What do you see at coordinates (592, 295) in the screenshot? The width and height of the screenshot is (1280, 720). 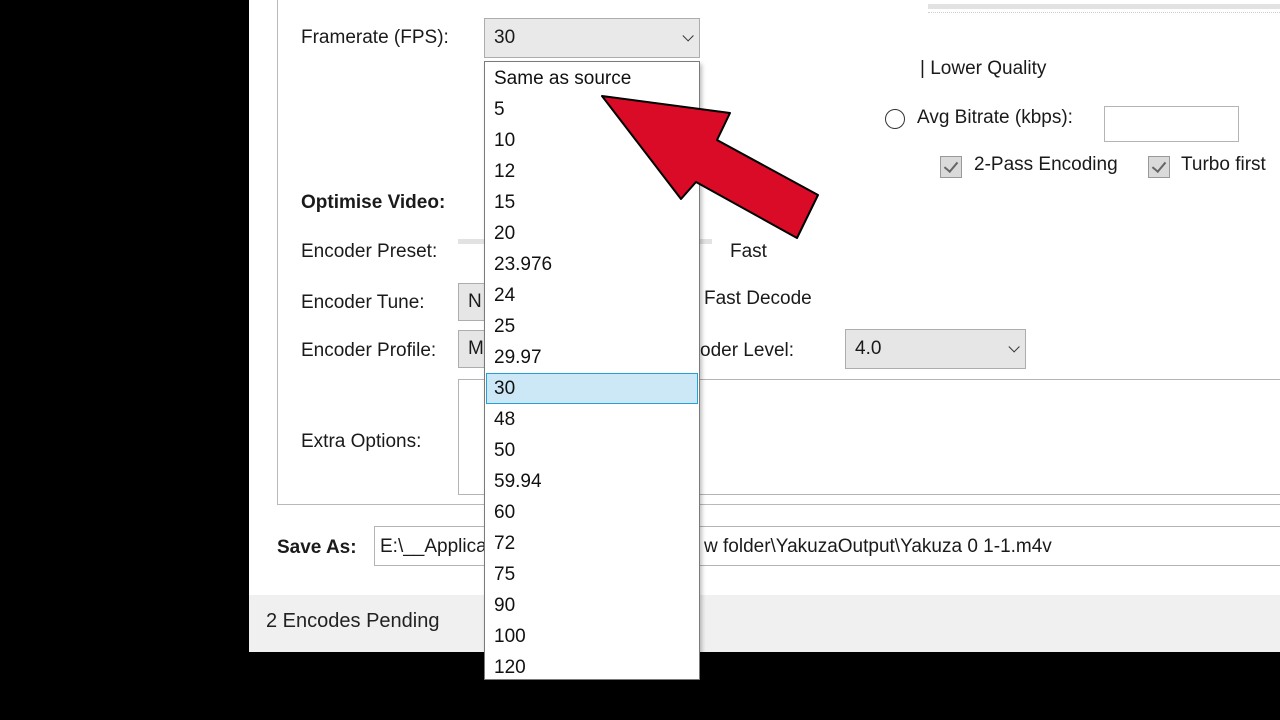 I see `framerate-option: 24` at bounding box center [592, 295].